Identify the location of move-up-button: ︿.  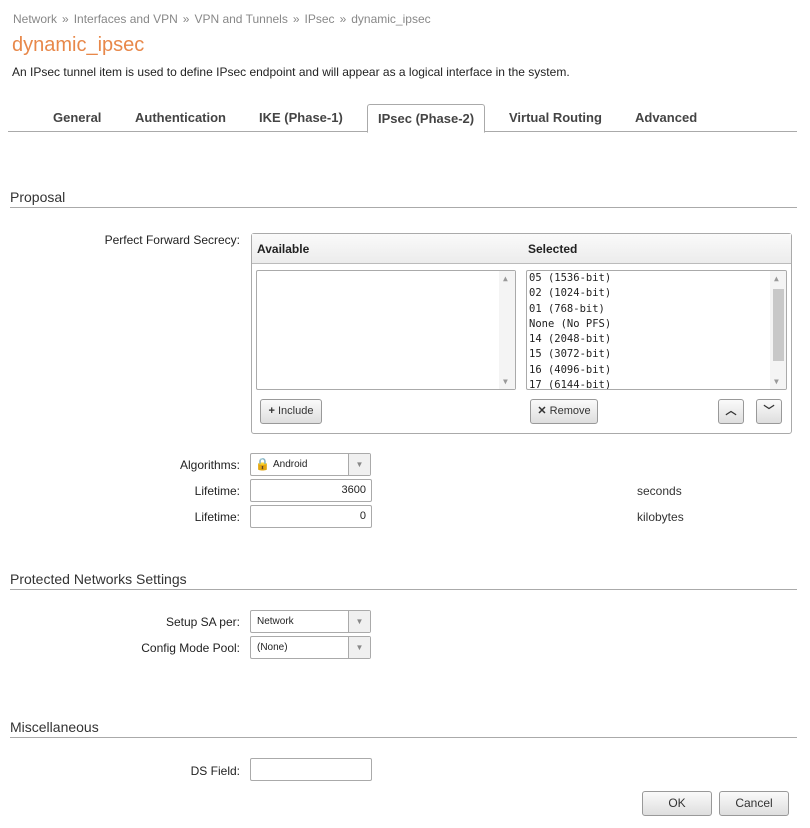
(731, 411).